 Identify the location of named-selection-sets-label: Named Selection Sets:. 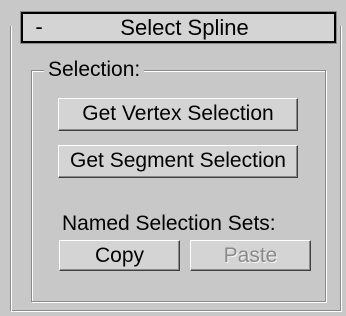
(169, 223).